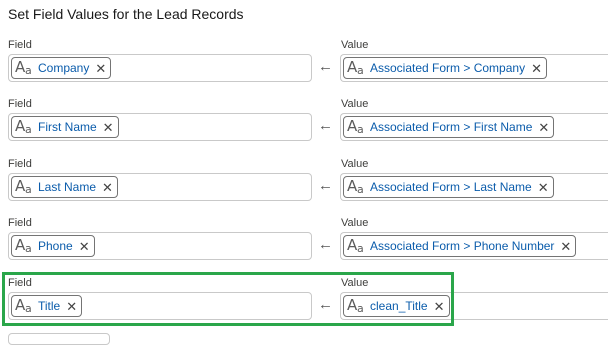 This screenshot has width=608, height=345. I want to click on value-input: Aa Associated Form > First Name ✕, so click(474, 127).